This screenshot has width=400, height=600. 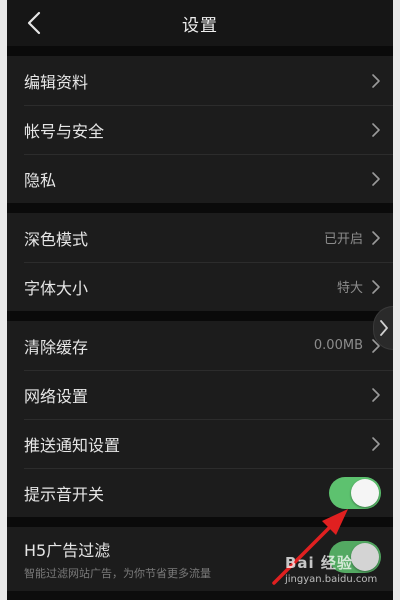 What do you see at coordinates (365, 492) in the screenshot?
I see `toggle-knob` at bounding box center [365, 492].